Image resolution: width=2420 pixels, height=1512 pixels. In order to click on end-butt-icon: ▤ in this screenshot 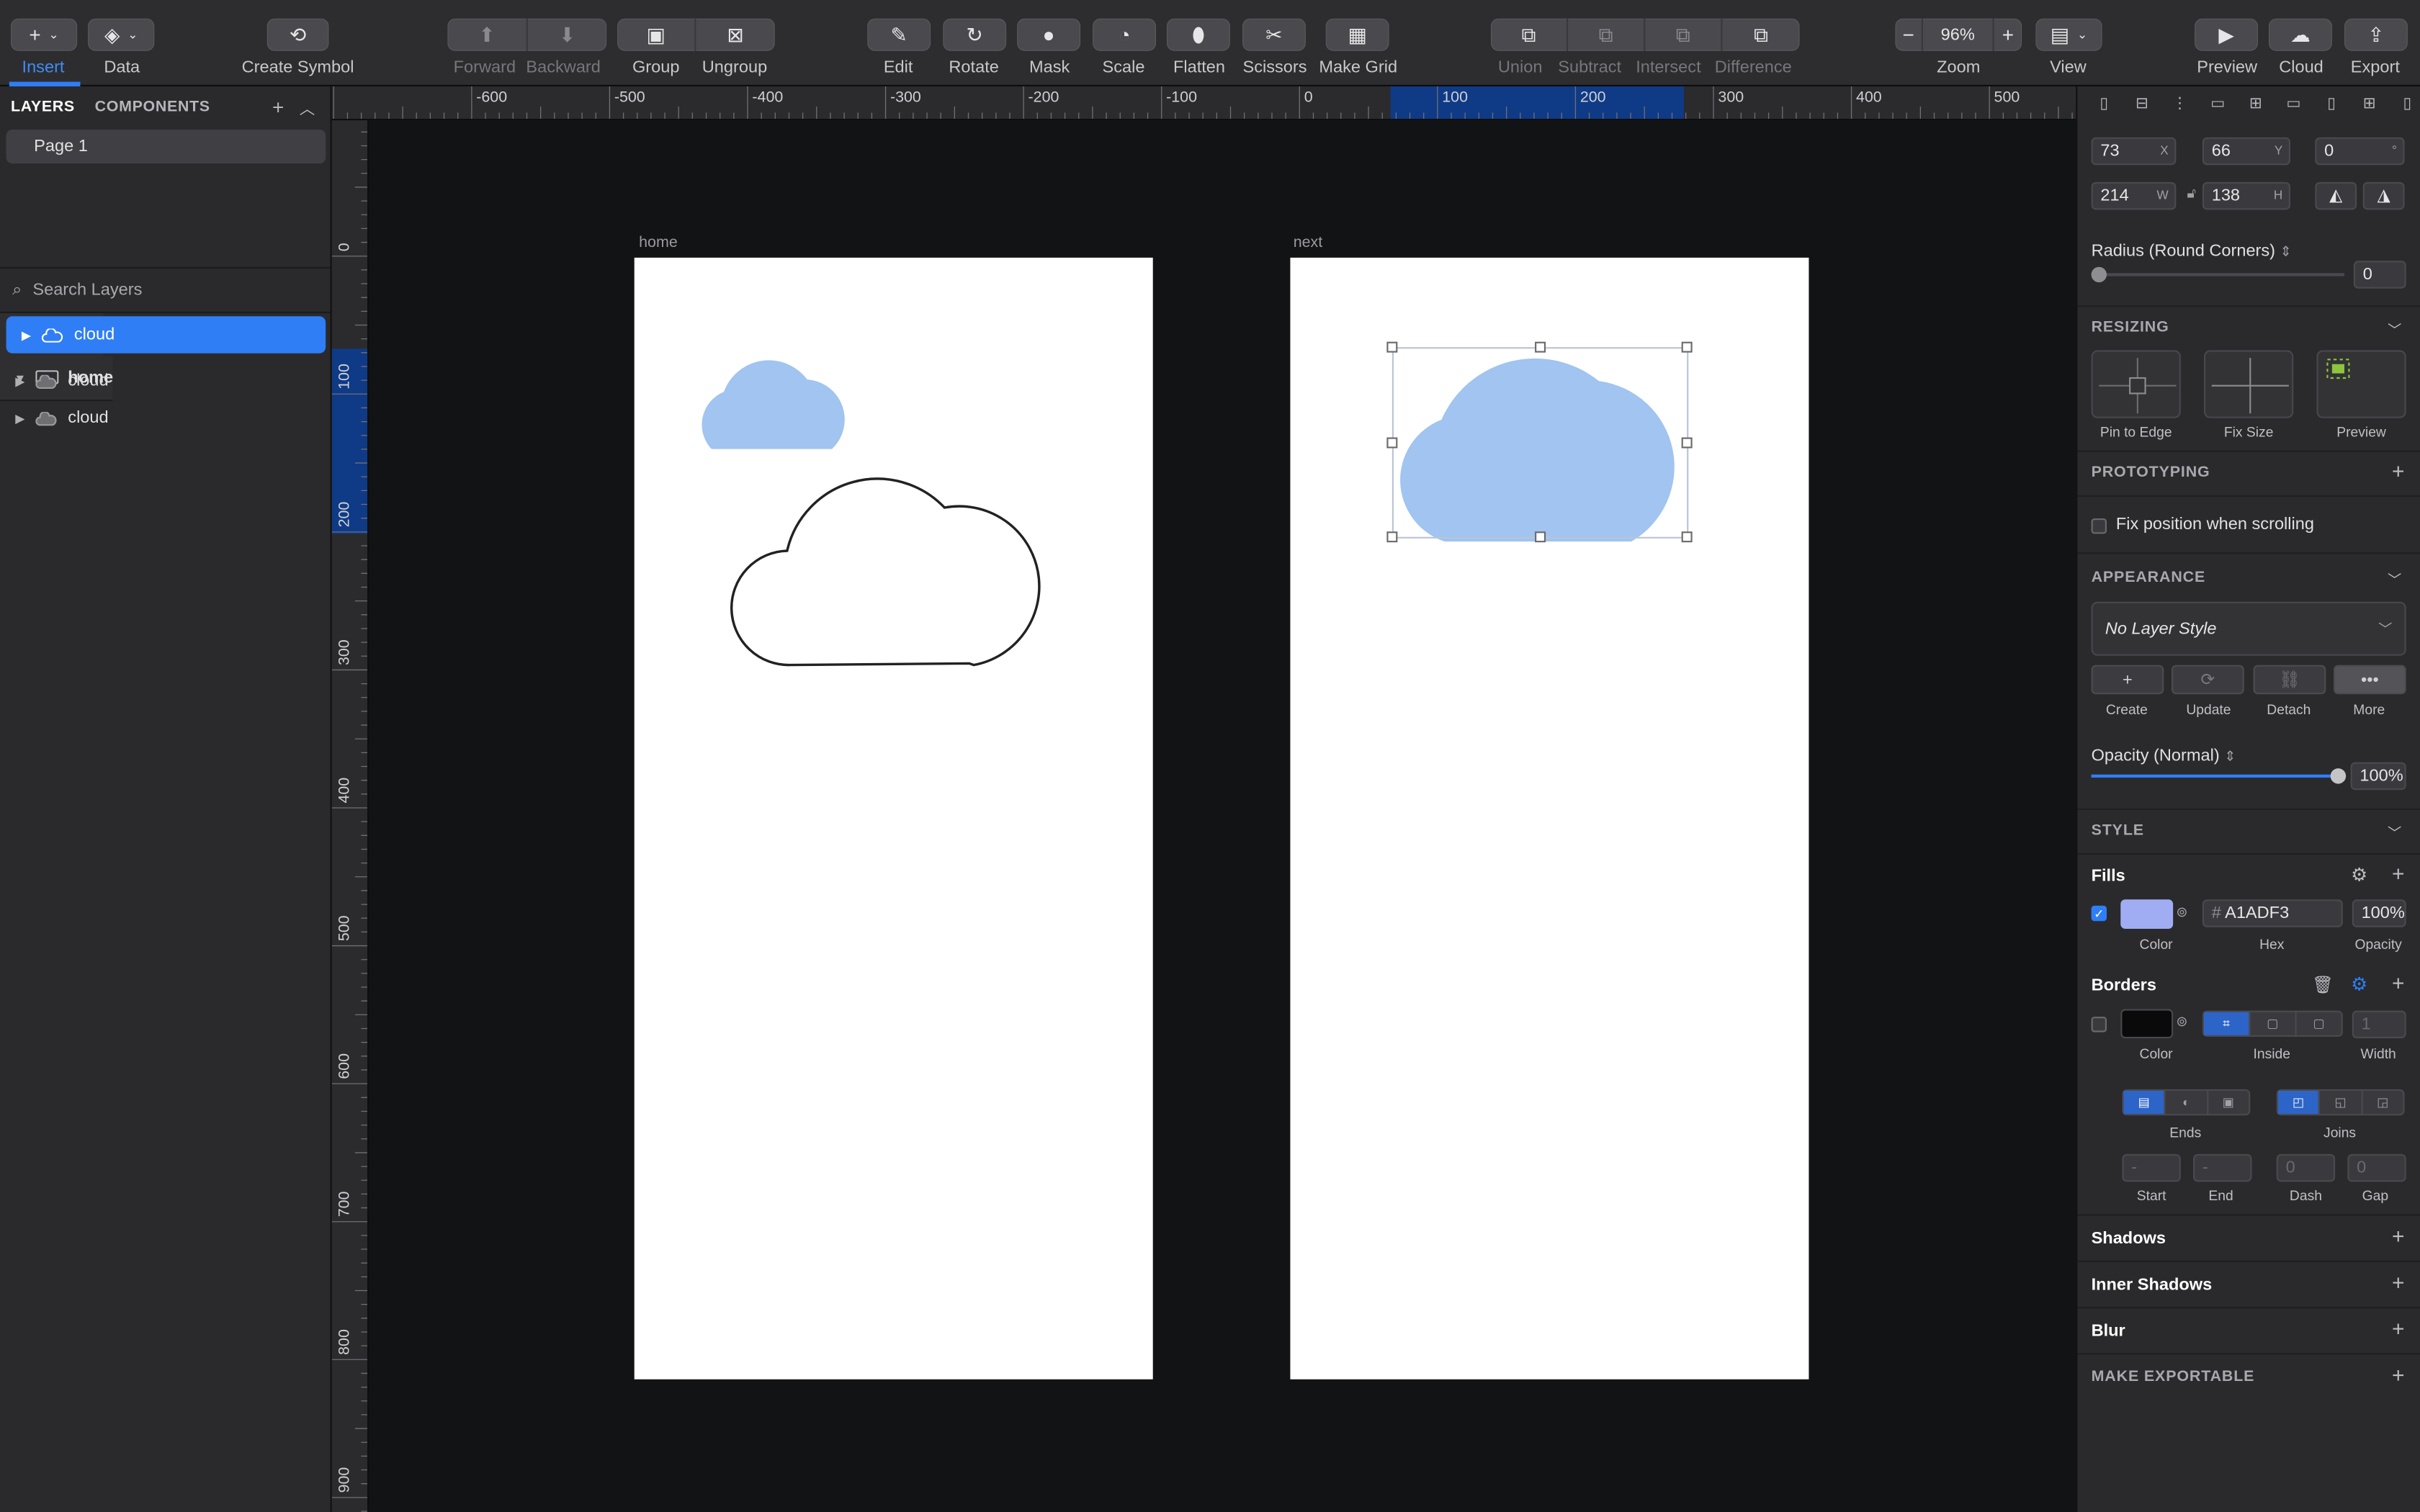, I will do `click(2144, 1103)`.